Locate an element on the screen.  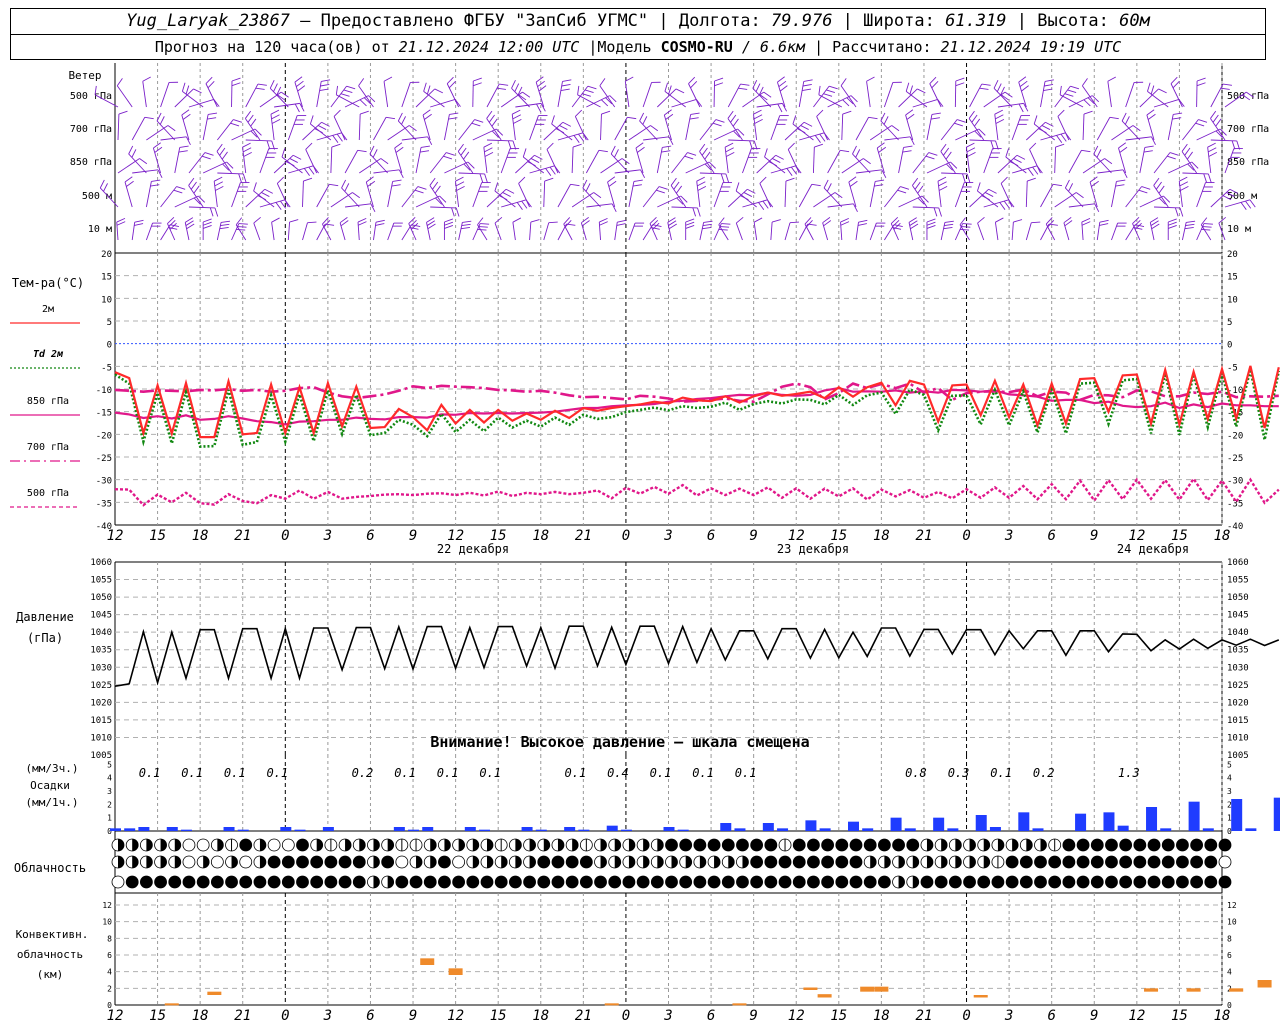
pressure-tick-left: 1040 is located at coordinates (101, 633).